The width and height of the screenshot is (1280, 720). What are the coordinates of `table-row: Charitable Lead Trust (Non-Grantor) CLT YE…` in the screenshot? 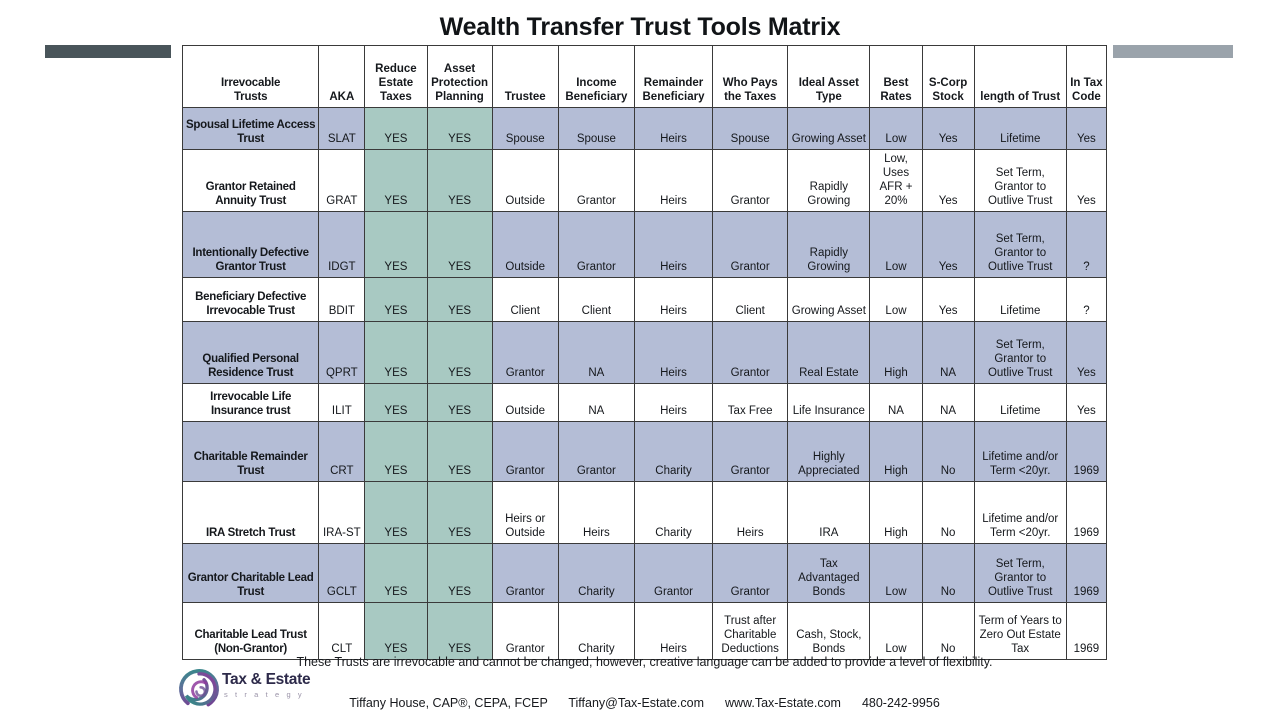 It's located at (644, 631).